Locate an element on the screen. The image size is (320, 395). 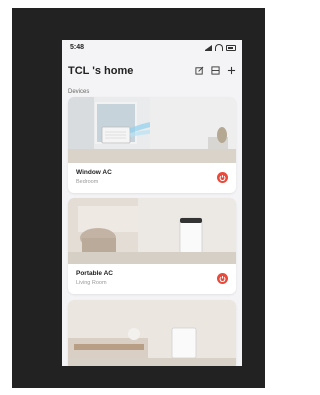
portable-ac-photo is located at coordinates (152, 231).